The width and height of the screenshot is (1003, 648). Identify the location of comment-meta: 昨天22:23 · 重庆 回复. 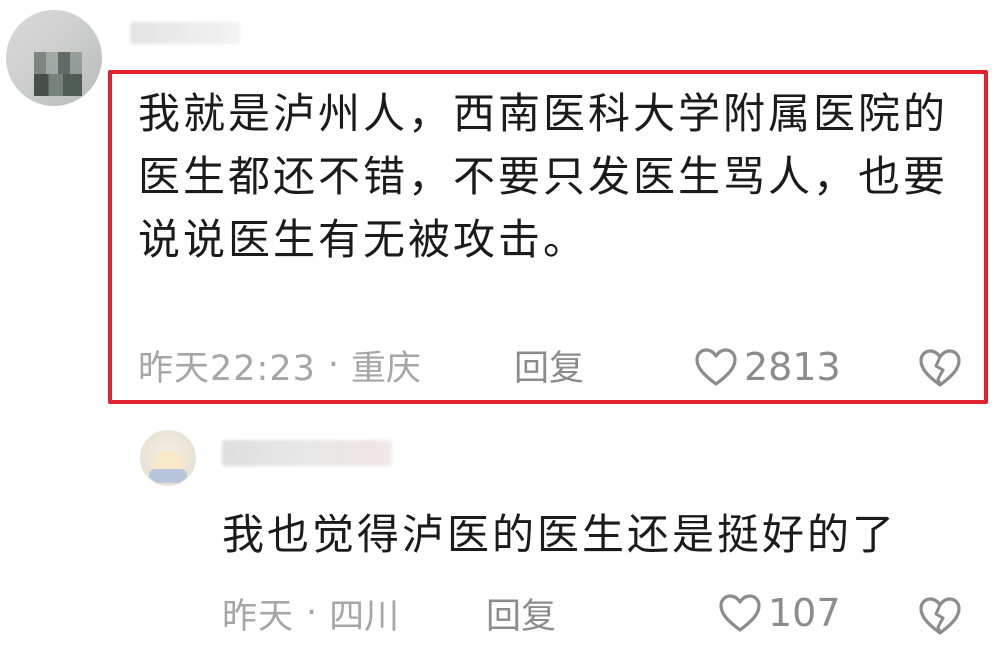
(361, 365).